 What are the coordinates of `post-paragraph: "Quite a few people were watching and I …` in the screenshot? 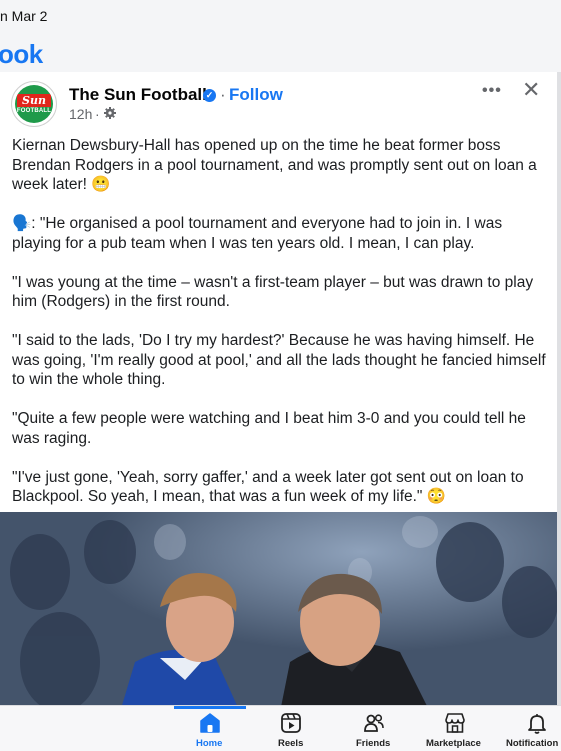 It's located at (269, 428).